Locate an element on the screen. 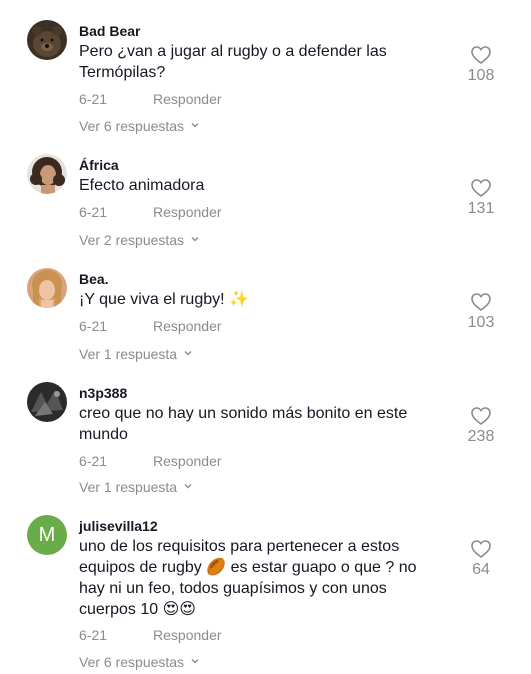 Image resolution: width=531 pixels, height=674 pixels. username: n3p388 is located at coordinates (103, 393).